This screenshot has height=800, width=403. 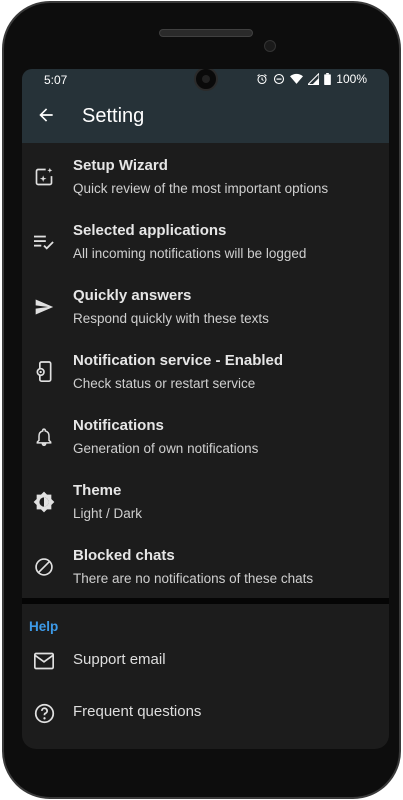 I want to click on help-item-support-email: Support email, so click(x=205, y=661).